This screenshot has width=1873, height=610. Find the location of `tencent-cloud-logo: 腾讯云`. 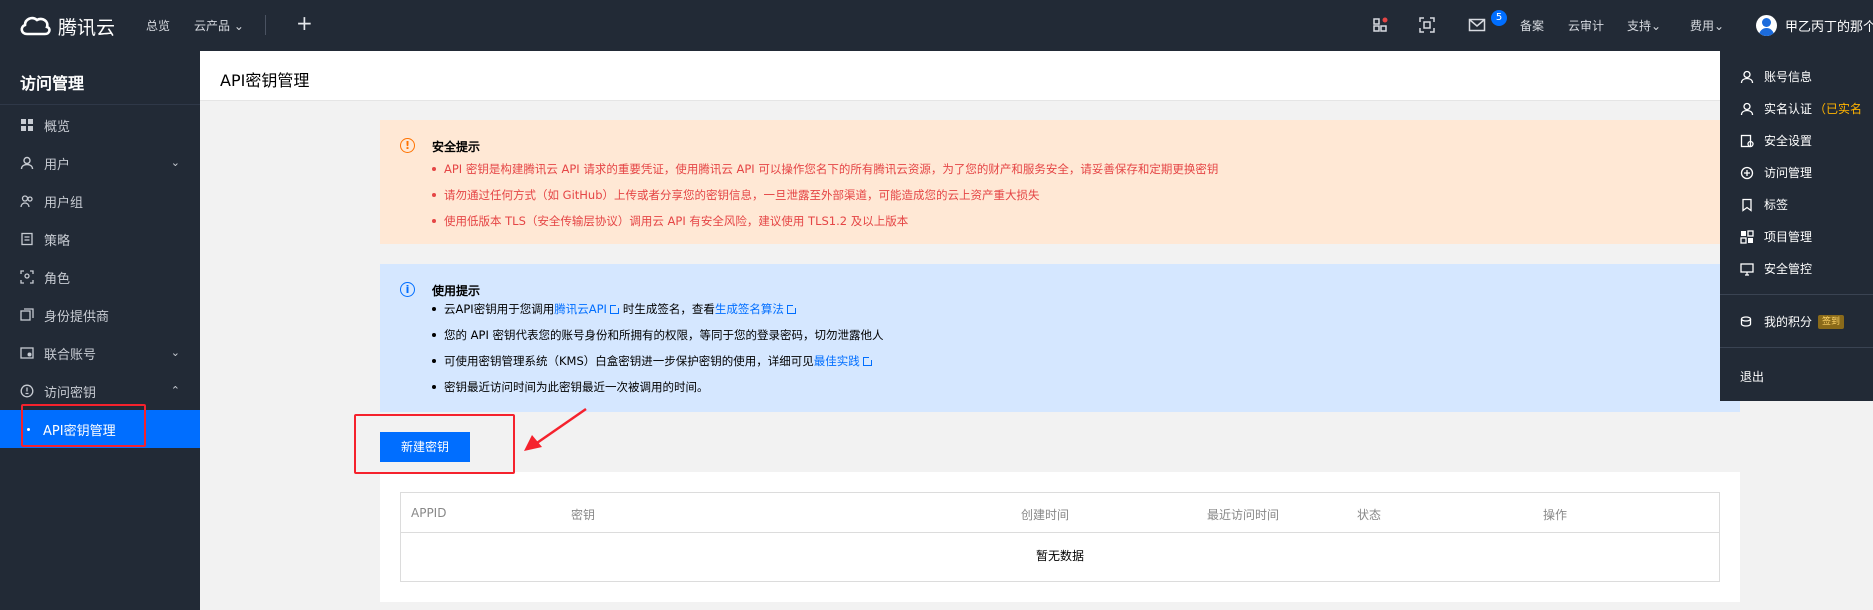

tencent-cloud-logo: 腾讯云 is located at coordinates (66, 26).